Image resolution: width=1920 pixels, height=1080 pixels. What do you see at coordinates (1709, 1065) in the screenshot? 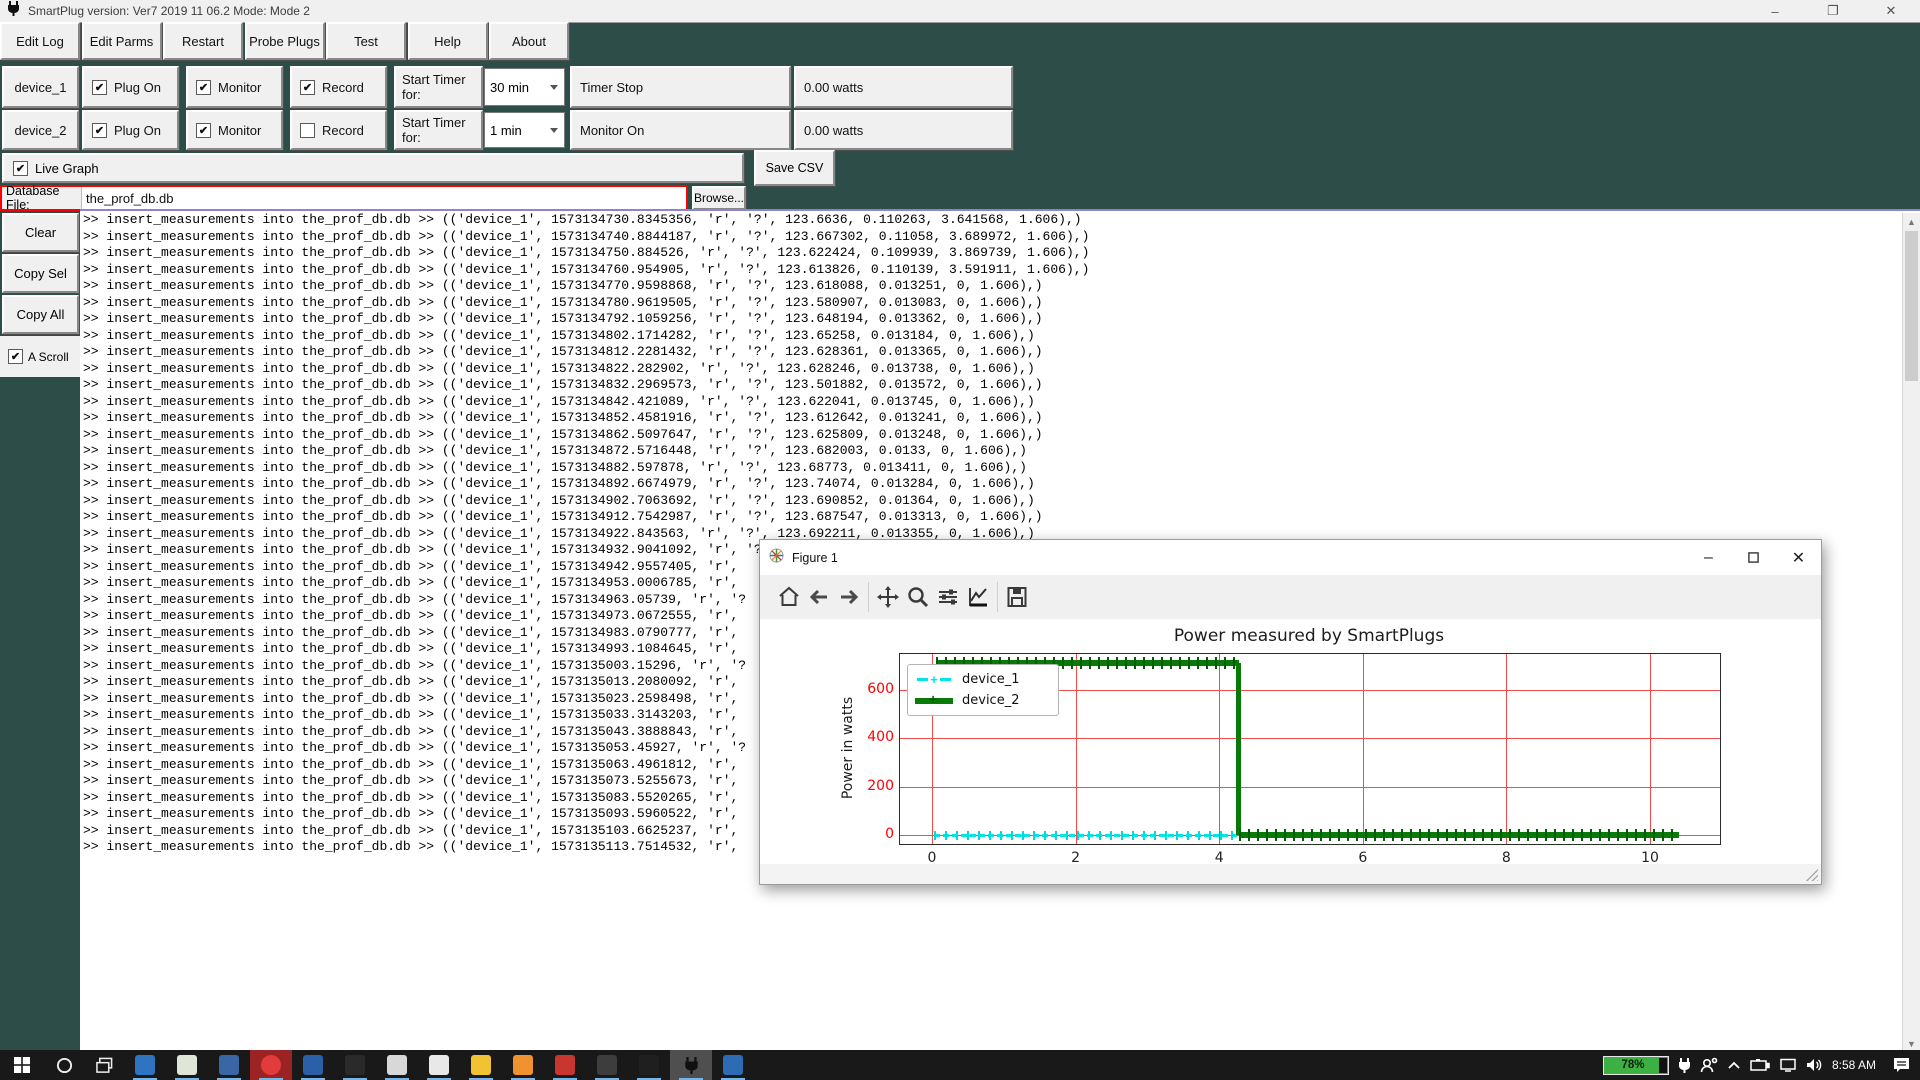
I see `people-icon` at bounding box center [1709, 1065].